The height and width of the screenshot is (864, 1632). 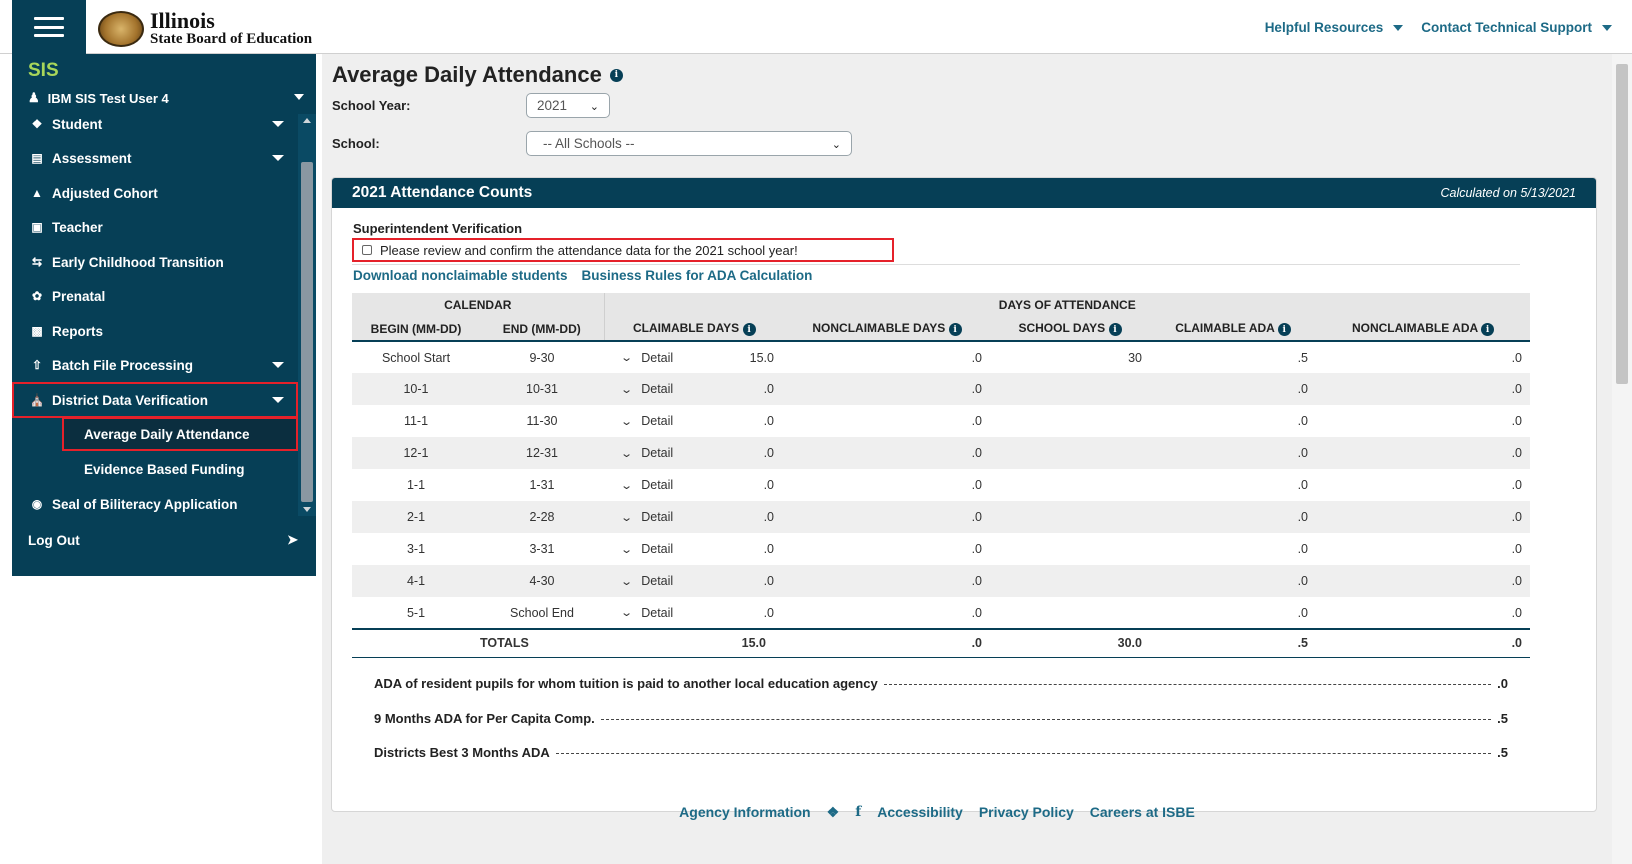 I want to click on transition-icon: ⇆, so click(x=37, y=262).